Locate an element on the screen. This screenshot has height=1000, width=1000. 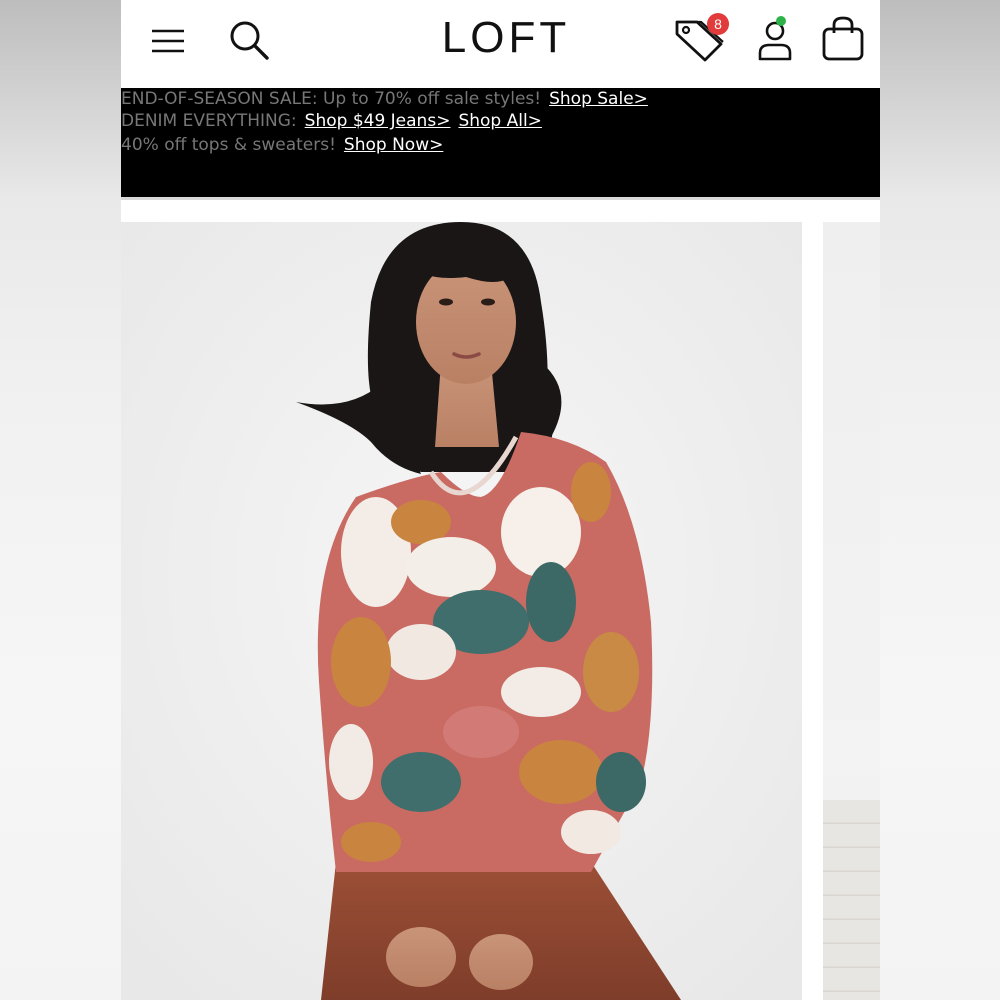
shop-sale-link: Shop Sale> is located at coordinates (598, 99).